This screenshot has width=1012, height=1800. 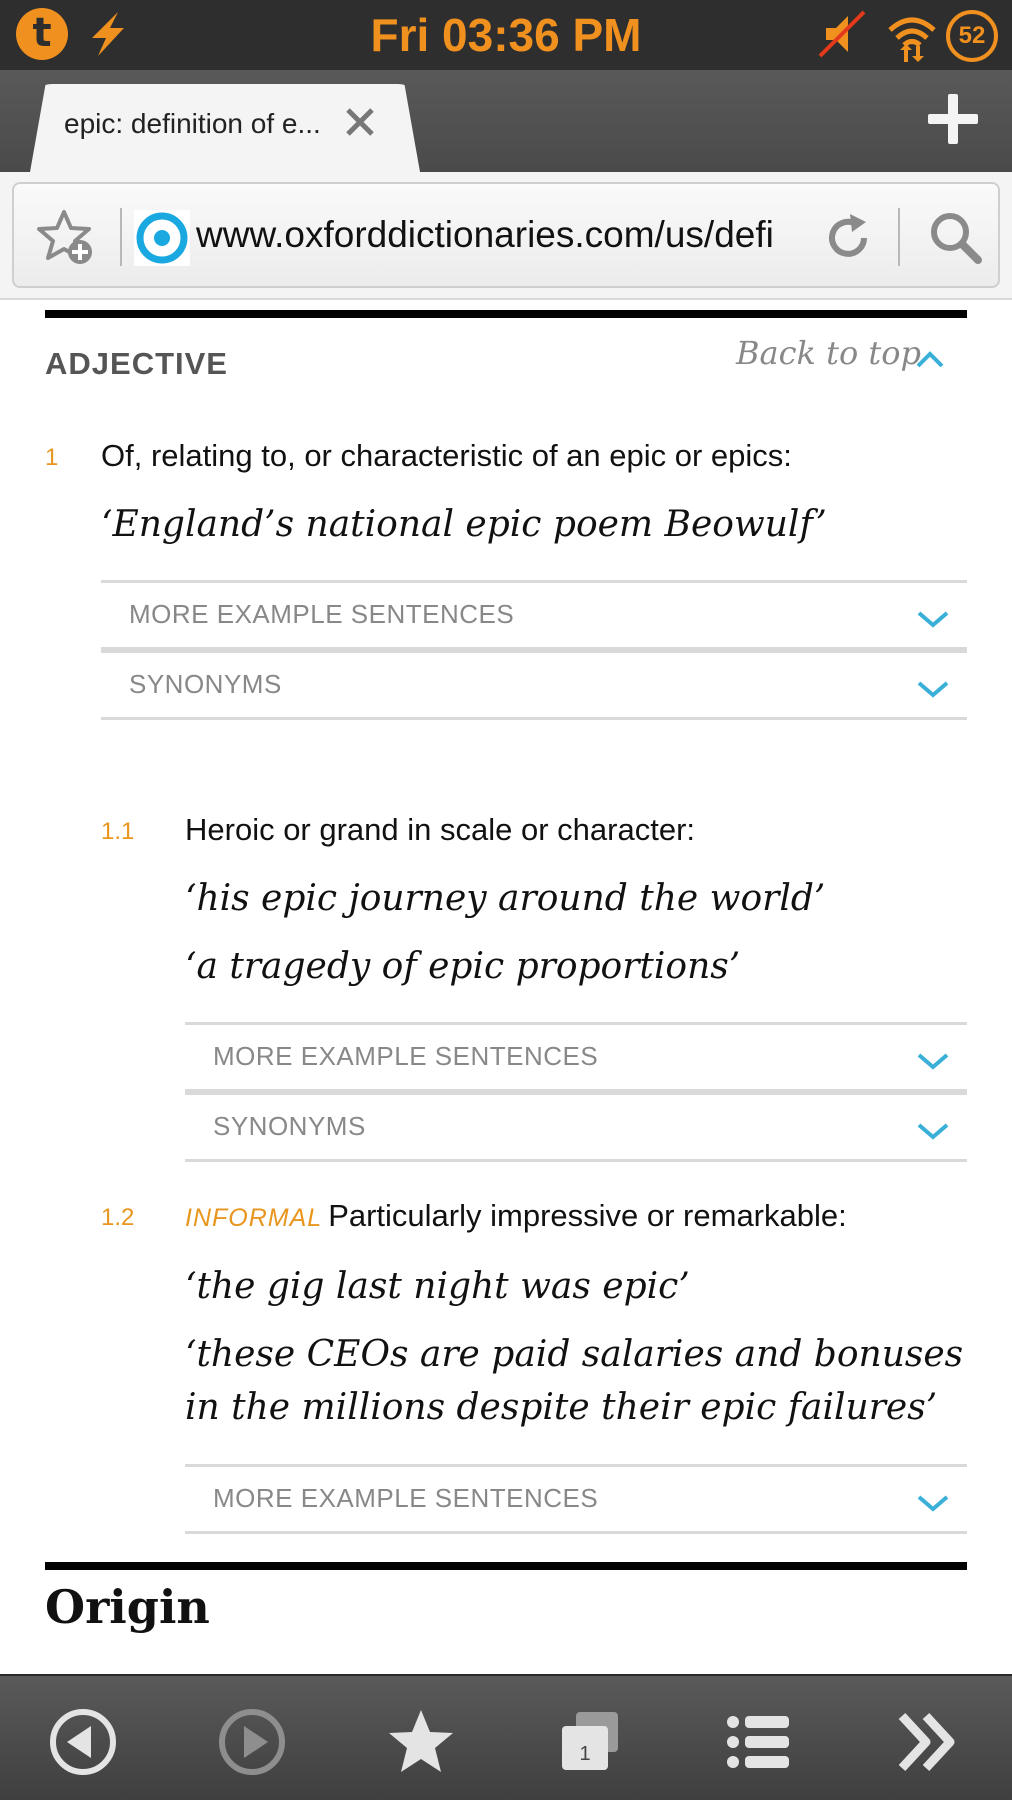 What do you see at coordinates (587, 1215) in the screenshot?
I see `definition-text: Particularly impressive or remarkable:` at bounding box center [587, 1215].